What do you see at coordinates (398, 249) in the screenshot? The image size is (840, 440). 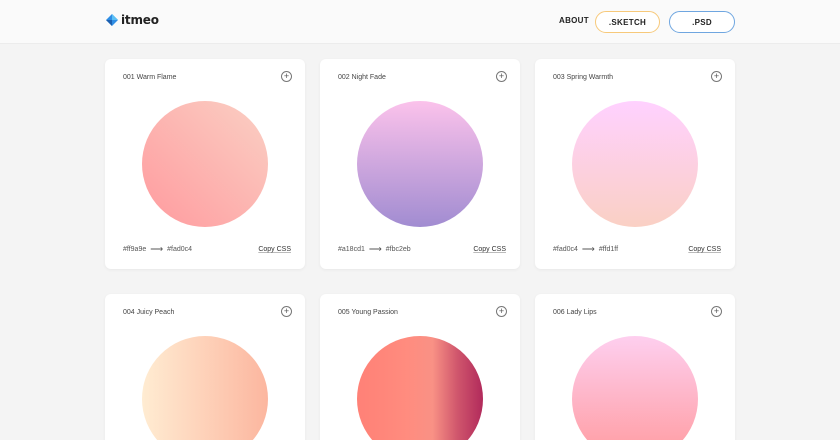 I see `color-to: #fbc2eb` at bounding box center [398, 249].